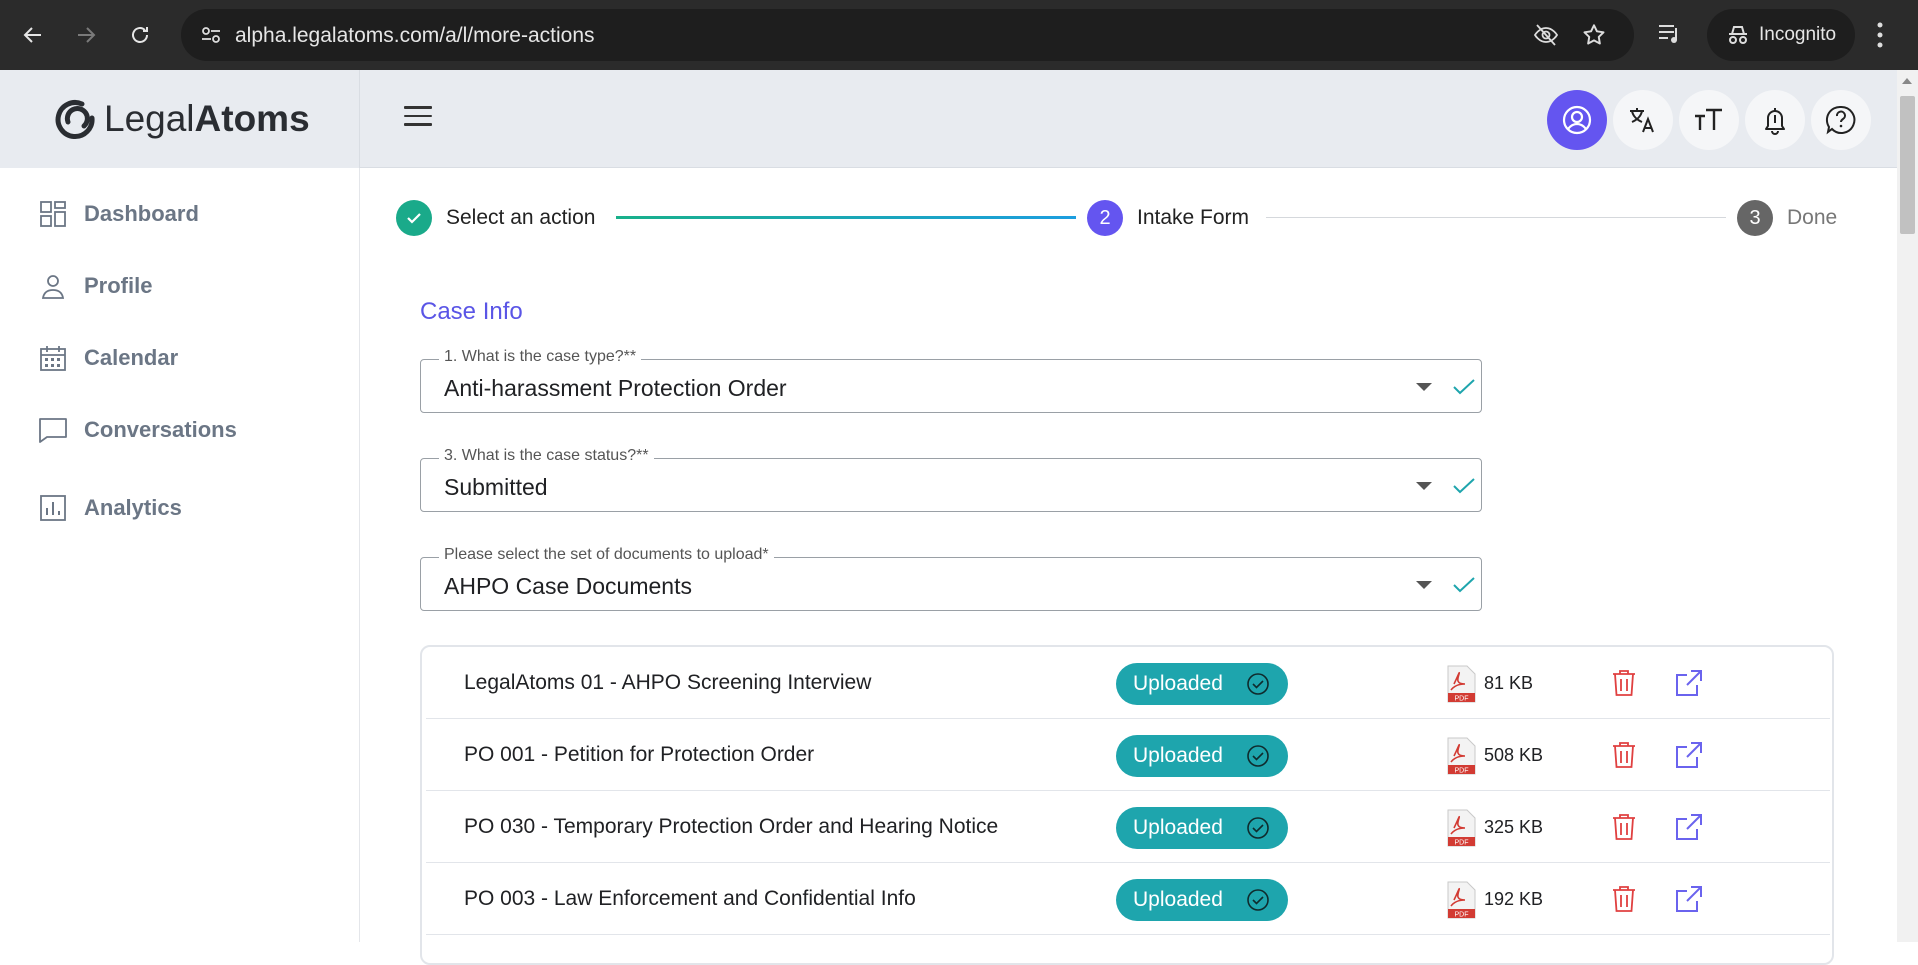  What do you see at coordinates (1577, 120) in the screenshot?
I see `account-circle-icon` at bounding box center [1577, 120].